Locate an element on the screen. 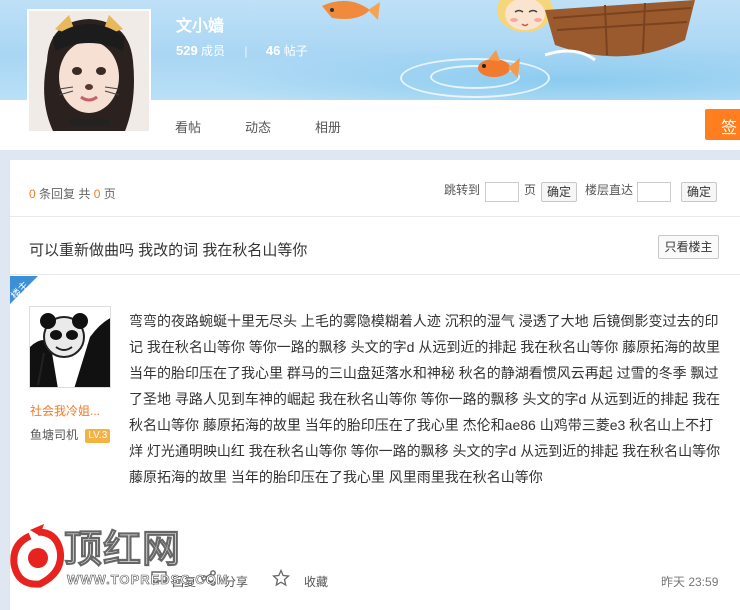 The image size is (740, 610). reply-count: 0 is located at coordinates (32, 194).